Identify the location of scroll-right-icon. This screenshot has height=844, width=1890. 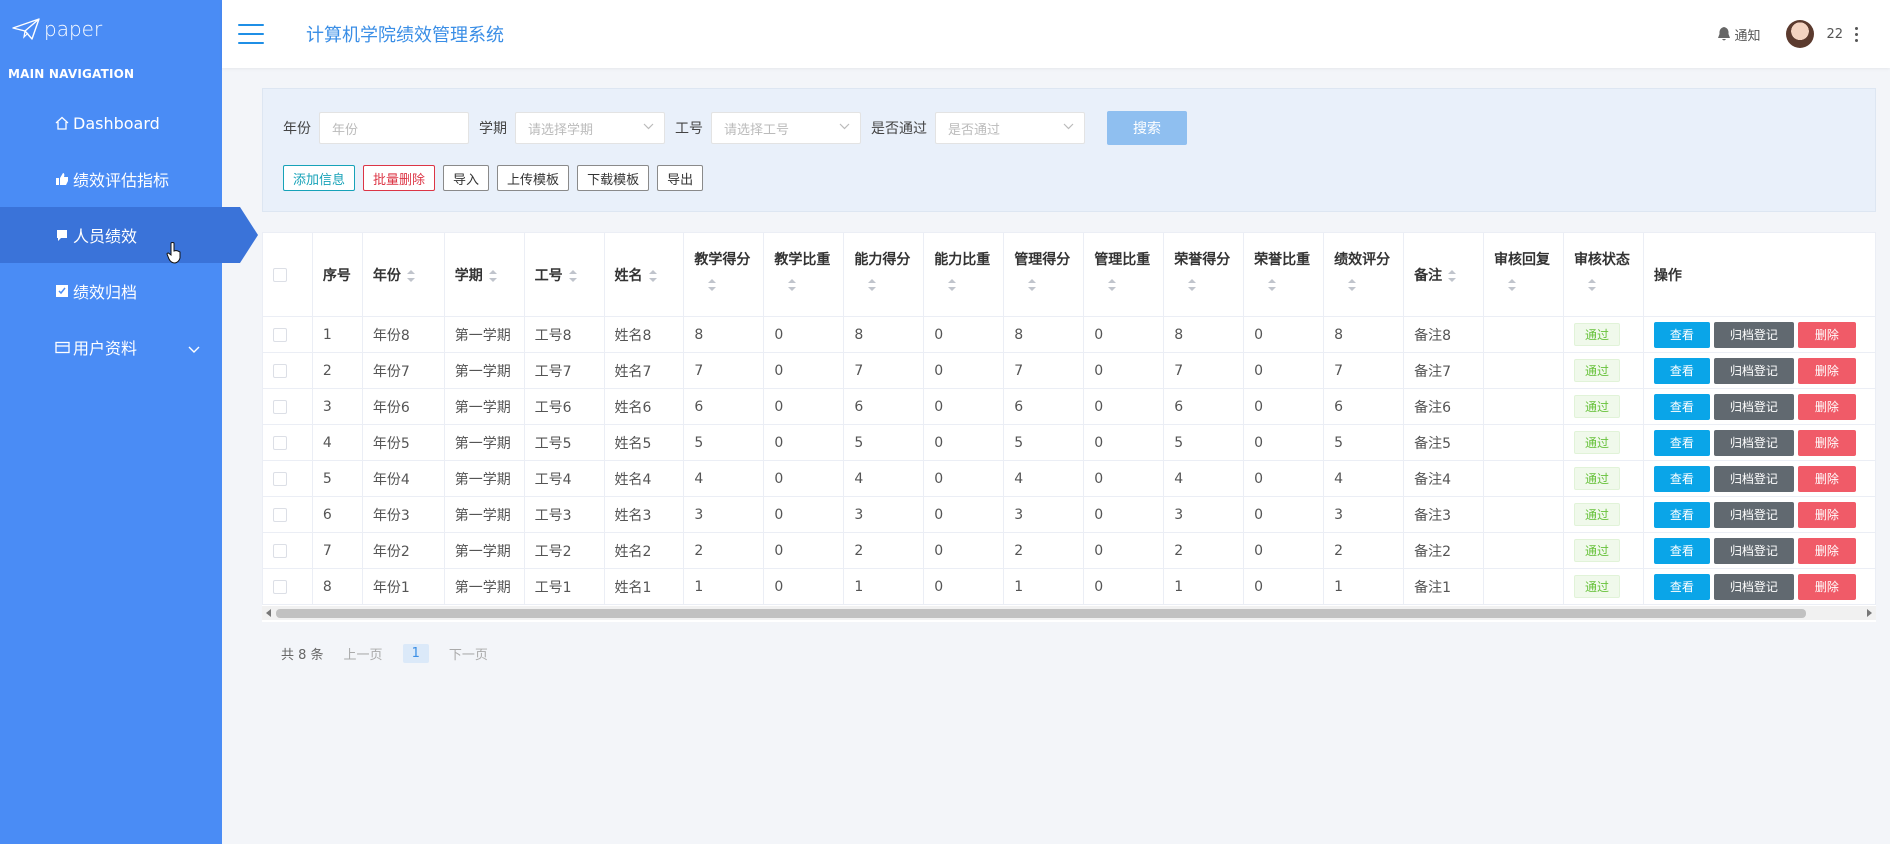
(1869, 613).